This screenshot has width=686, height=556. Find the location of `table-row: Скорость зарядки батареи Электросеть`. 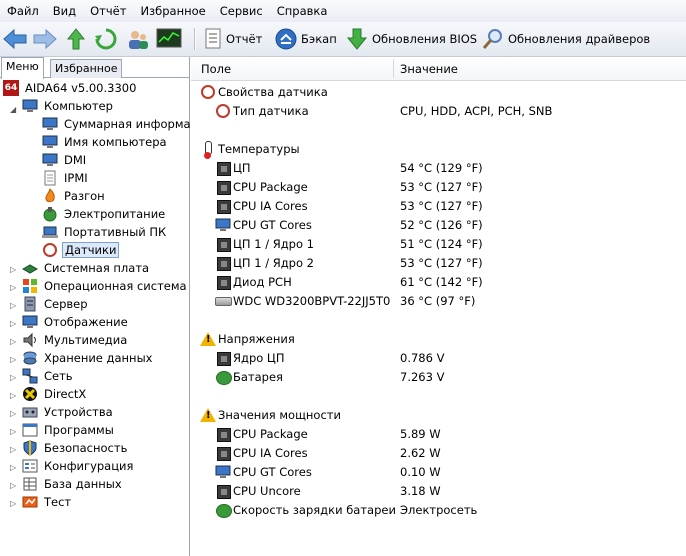

table-row: Скорость зарядки батареи Электросеть is located at coordinates (438, 509).